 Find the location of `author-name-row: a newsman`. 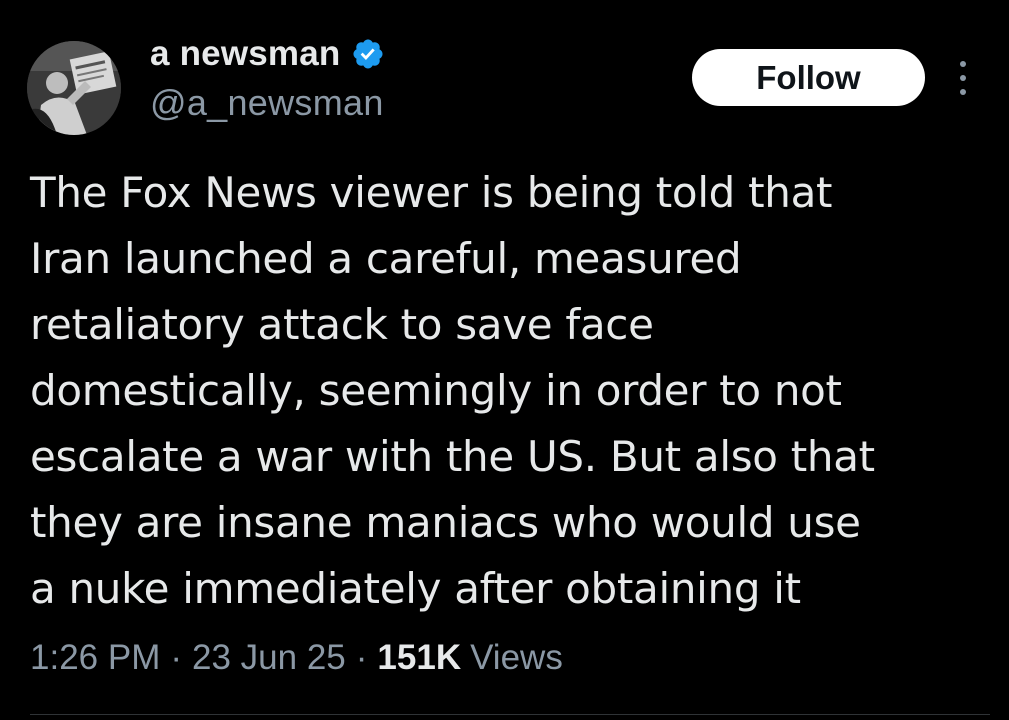

author-name-row: a newsman is located at coordinates (267, 54).